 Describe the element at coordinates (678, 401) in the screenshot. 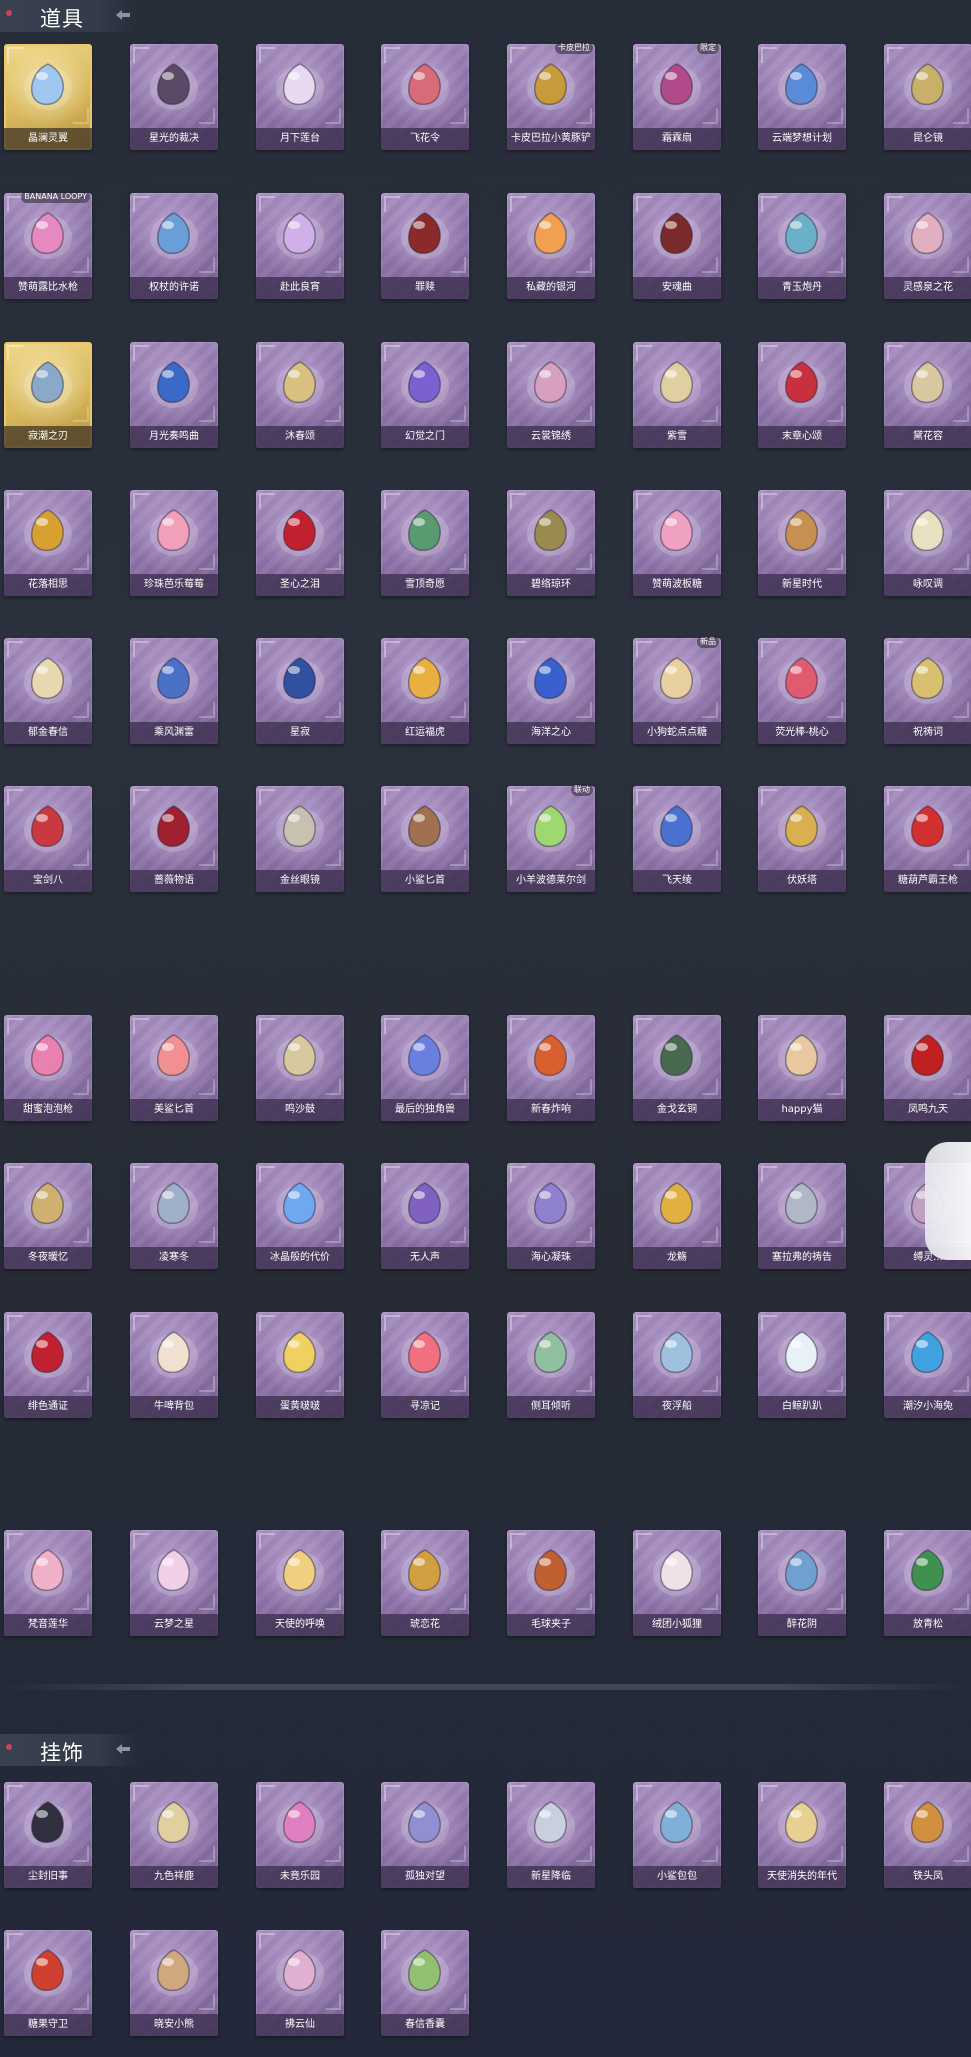

I see `prop-item: 紫雪` at that location.